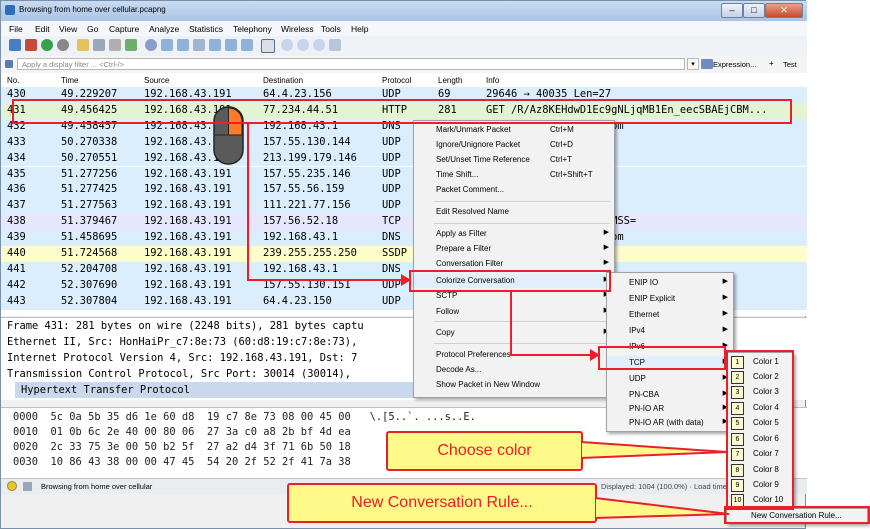 The height and width of the screenshot is (529, 870). What do you see at coordinates (89, 284) in the screenshot?
I see `packet-time-cell: 52.307690` at bounding box center [89, 284].